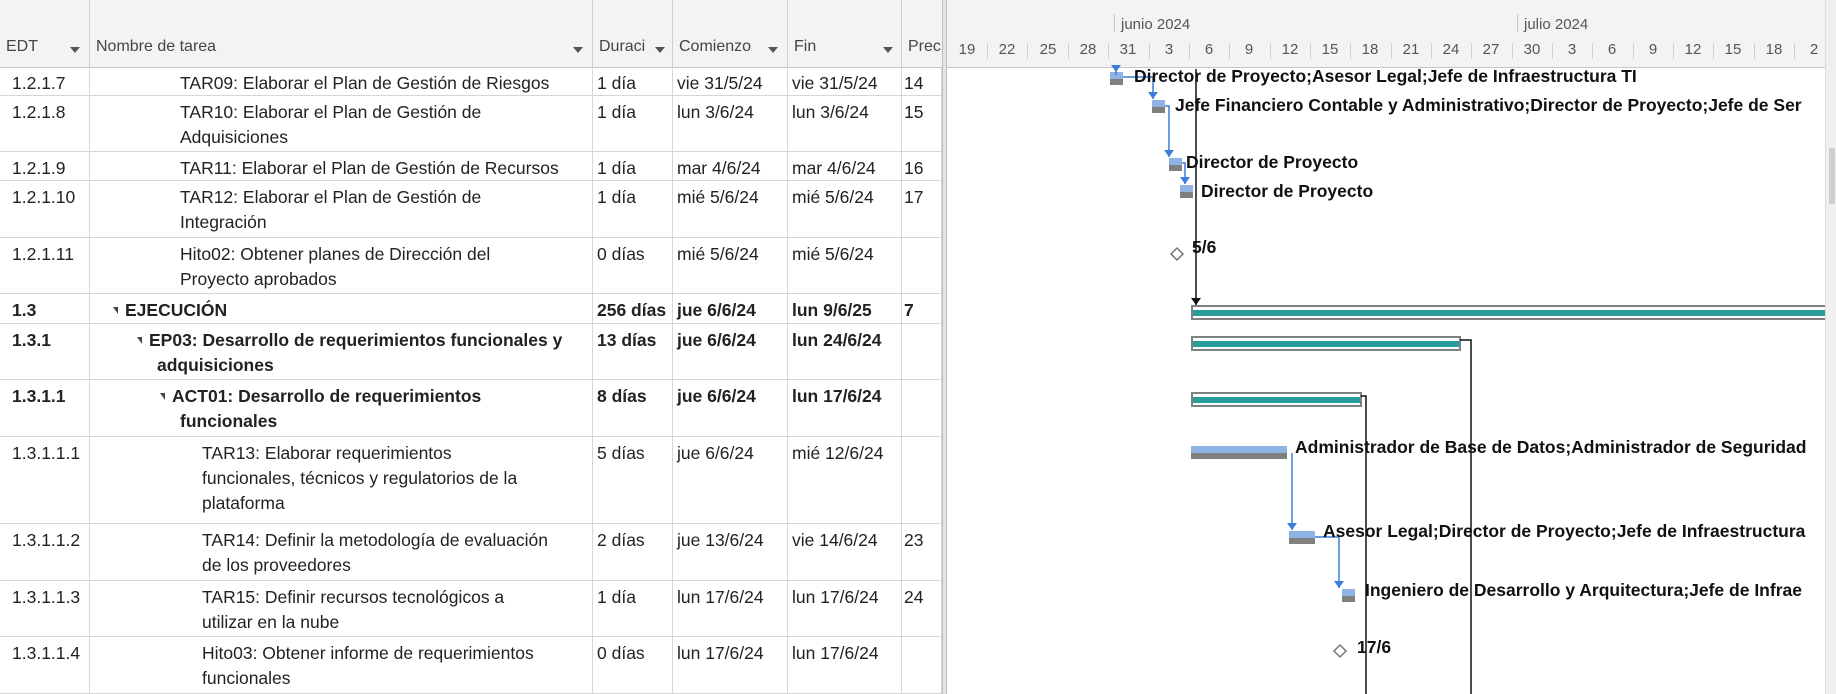 The width and height of the screenshot is (1836, 694). I want to click on column-header-edt: EDT, so click(45, 33).